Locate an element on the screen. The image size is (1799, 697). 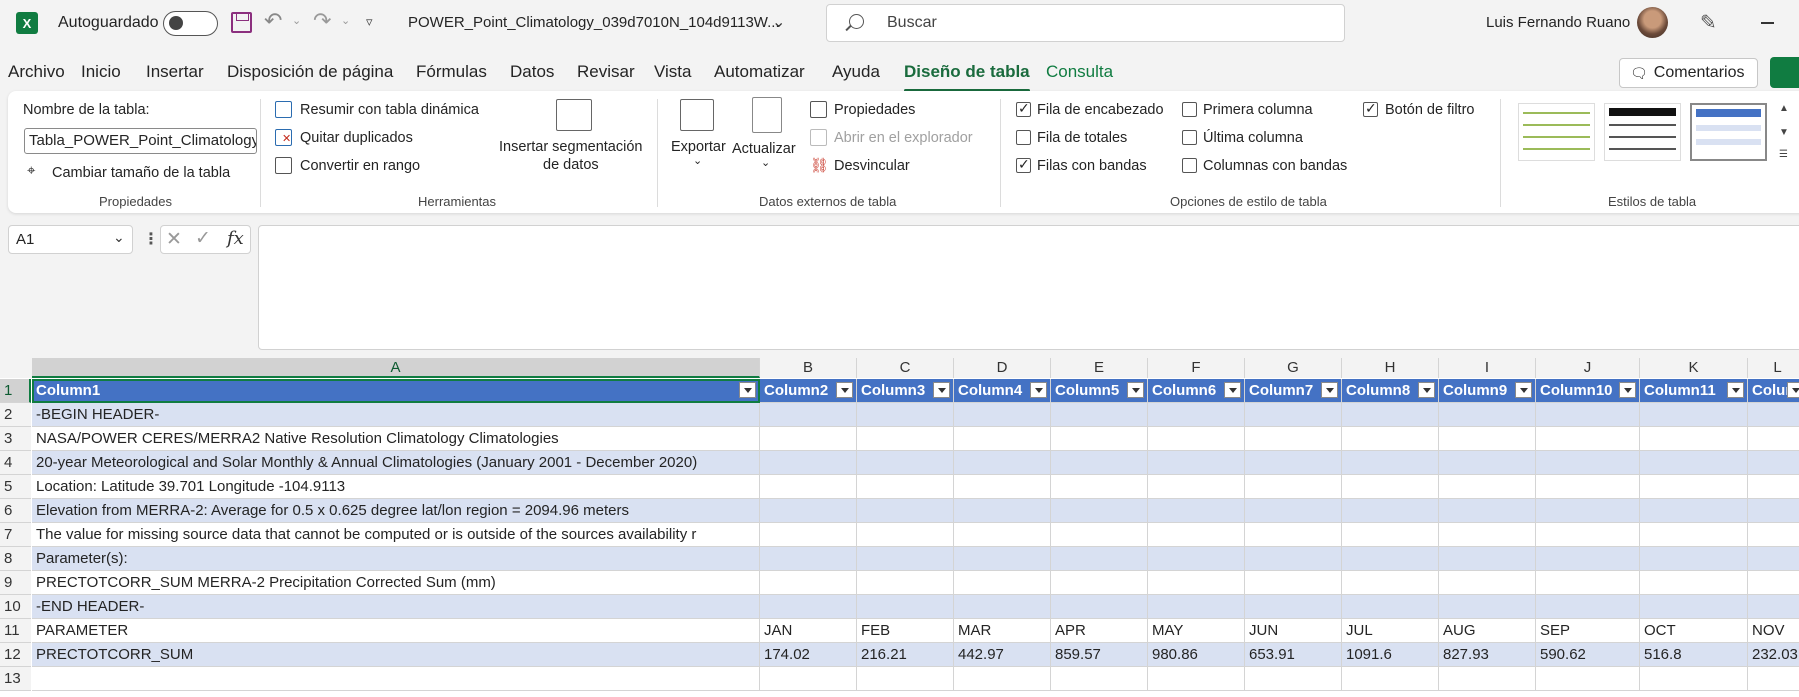
undo-dropdown-icon: ⌄ is located at coordinates (296, 20).